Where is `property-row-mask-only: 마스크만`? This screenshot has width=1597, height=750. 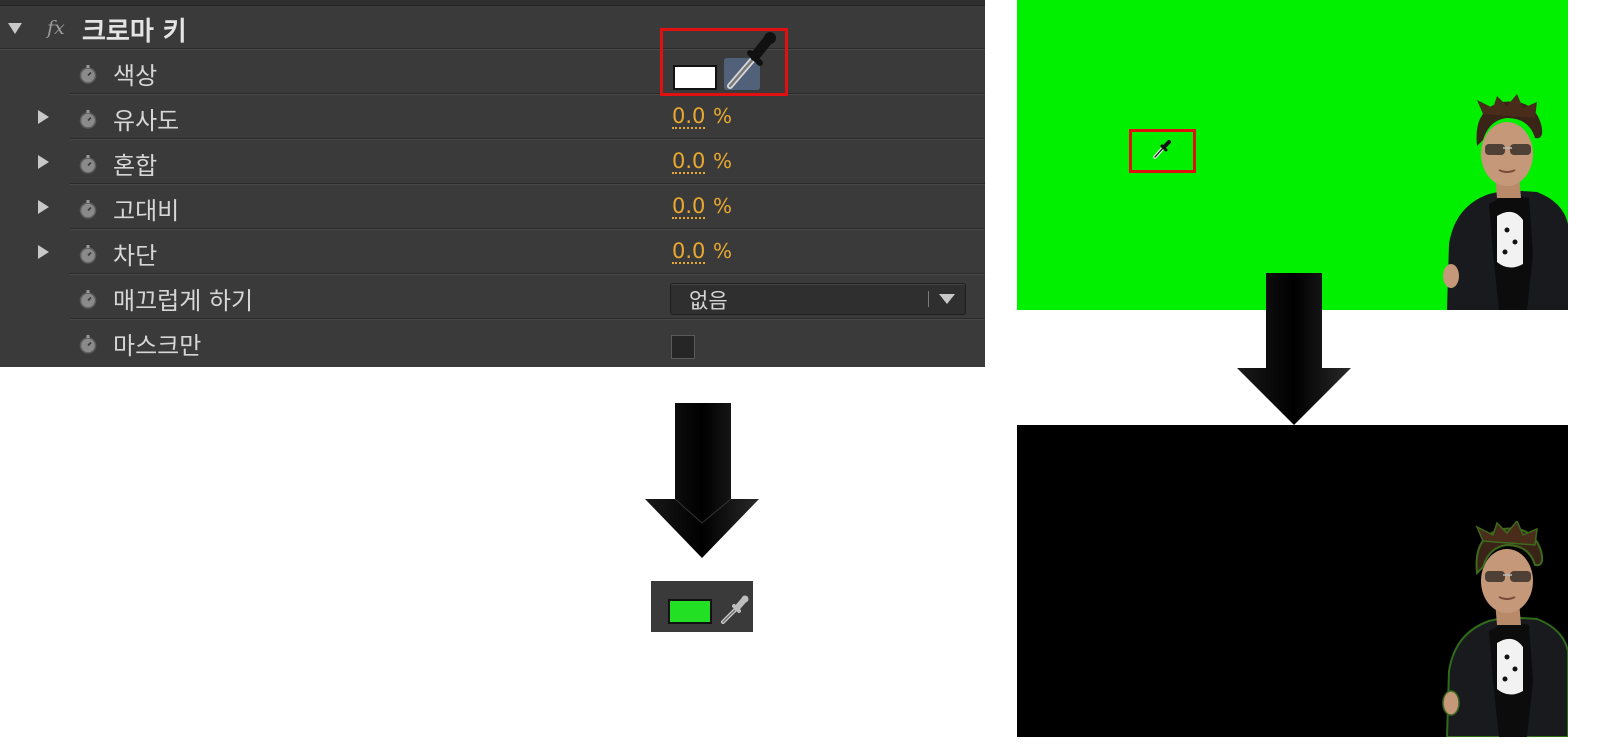 property-row-mask-only: 마스크만 is located at coordinates (492, 342).